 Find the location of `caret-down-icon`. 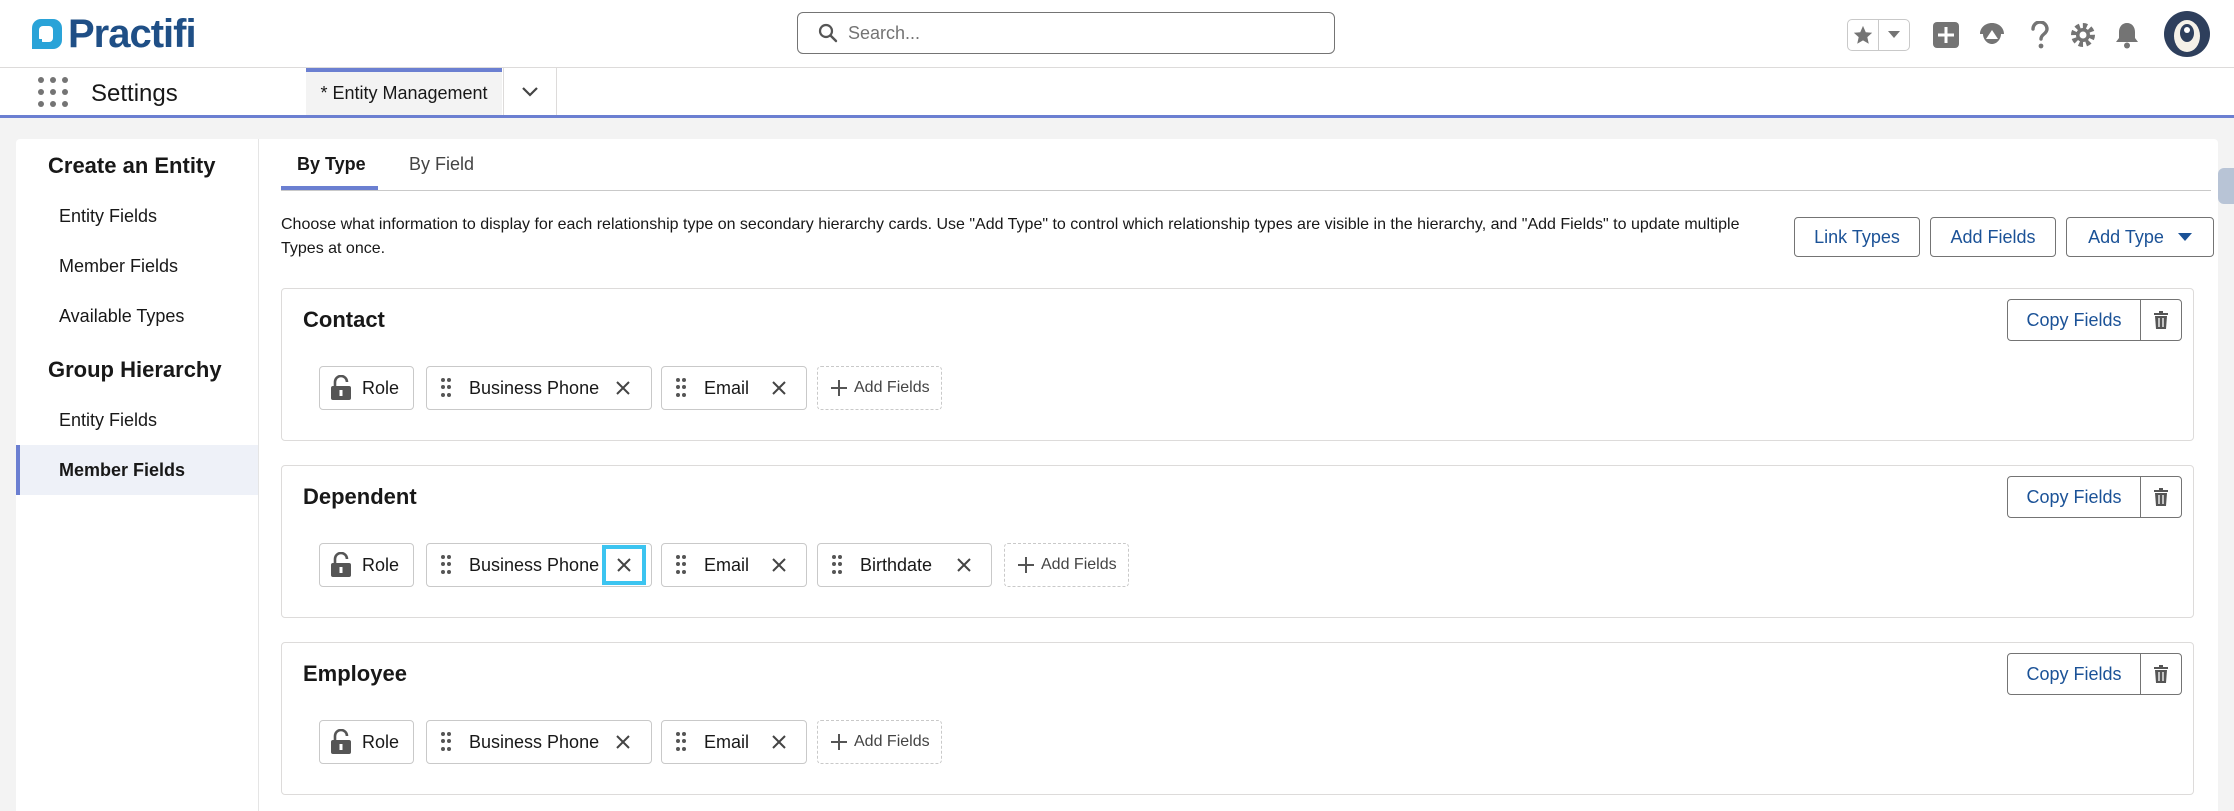

caret-down-icon is located at coordinates (2184, 237).